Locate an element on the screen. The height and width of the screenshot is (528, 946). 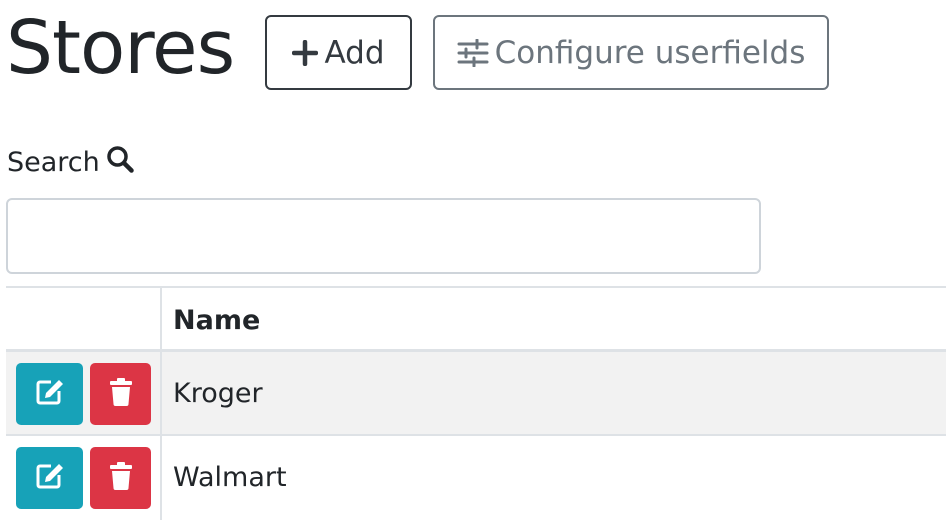
add-button-label: Add is located at coordinates (354, 52).